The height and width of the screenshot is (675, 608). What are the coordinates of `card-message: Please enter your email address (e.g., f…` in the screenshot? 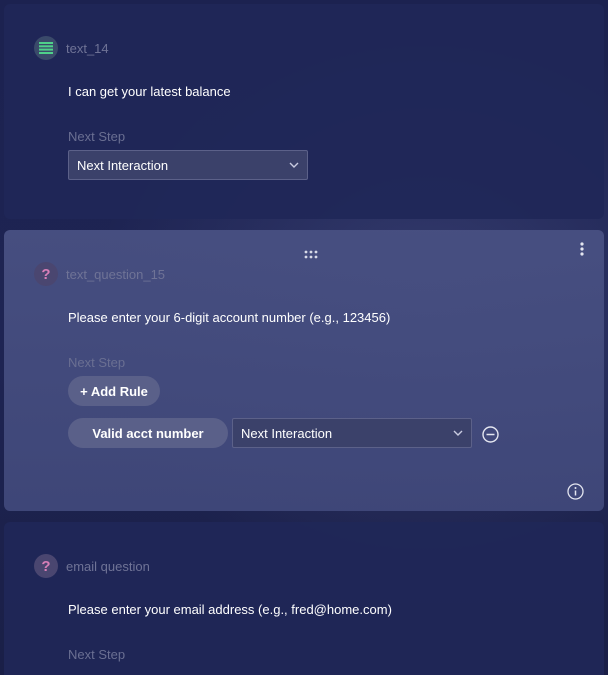 It's located at (230, 609).